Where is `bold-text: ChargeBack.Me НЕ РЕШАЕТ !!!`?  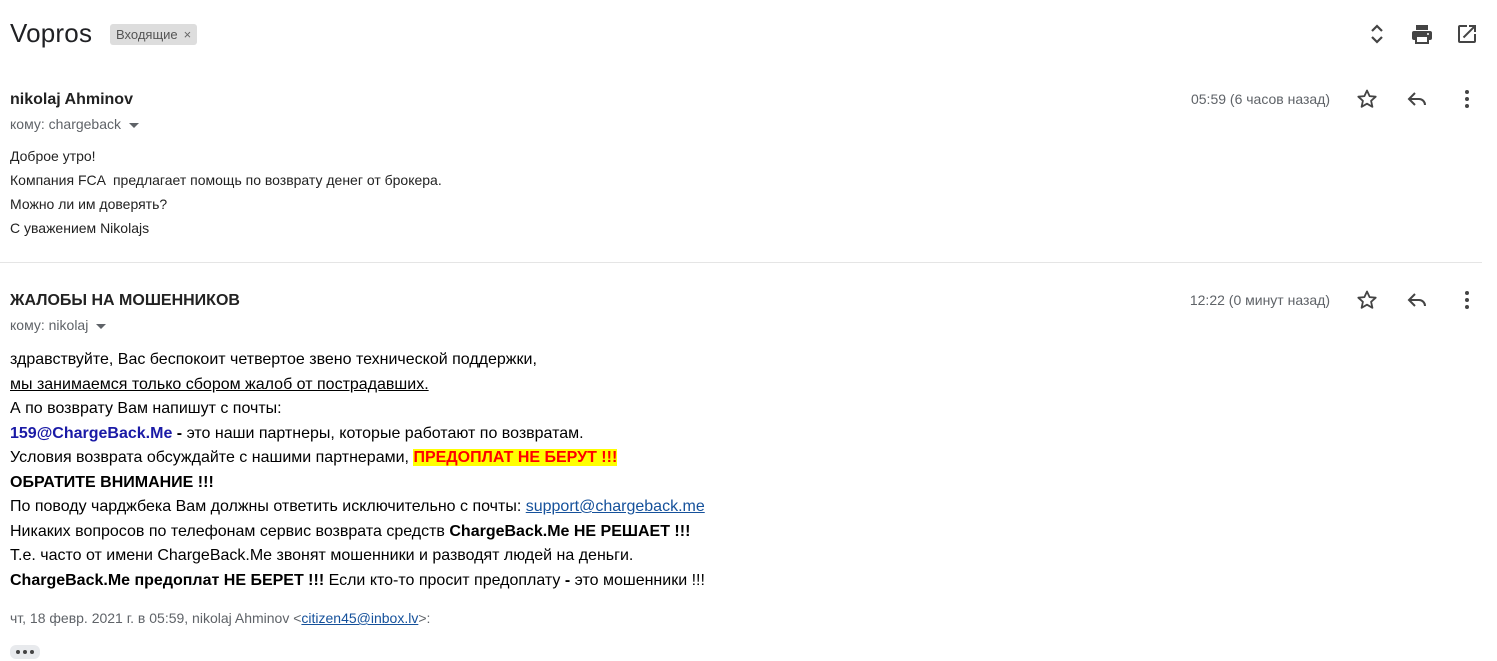
bold-text: ChargeBack.Me НЕ РЕШАЕТ !!! is located at coordinates (570, 531).